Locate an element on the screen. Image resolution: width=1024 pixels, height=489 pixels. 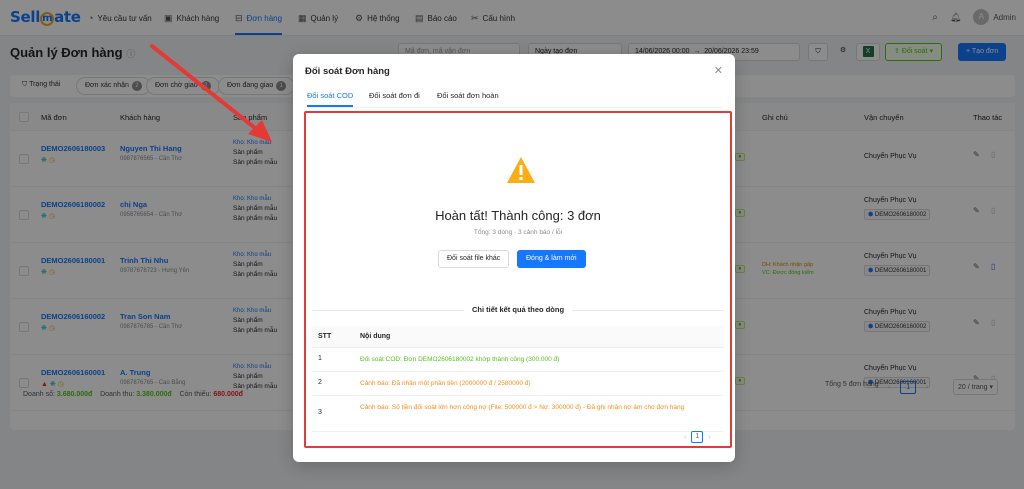
reconcile-other-file-button: Đối soát file khác is located at coordinates (474, 259).